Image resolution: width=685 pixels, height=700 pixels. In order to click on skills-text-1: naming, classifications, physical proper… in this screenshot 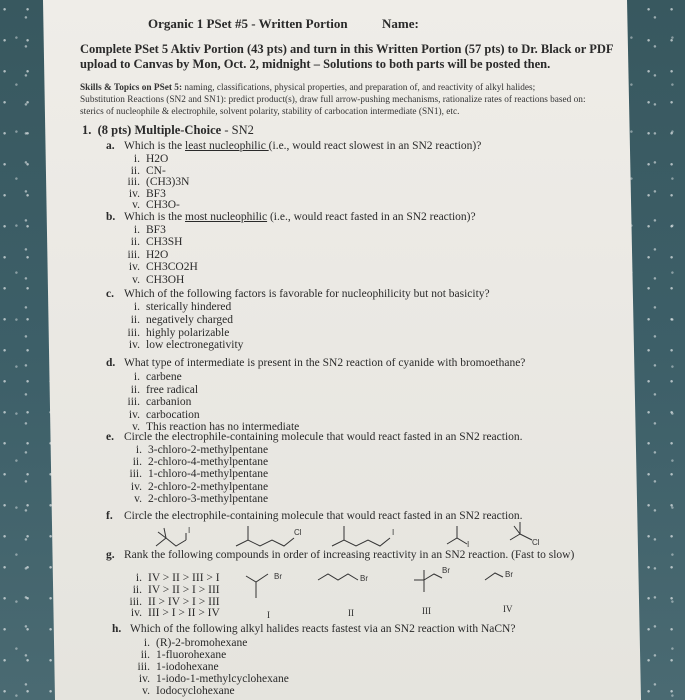, I will do `click(359, 88)`.